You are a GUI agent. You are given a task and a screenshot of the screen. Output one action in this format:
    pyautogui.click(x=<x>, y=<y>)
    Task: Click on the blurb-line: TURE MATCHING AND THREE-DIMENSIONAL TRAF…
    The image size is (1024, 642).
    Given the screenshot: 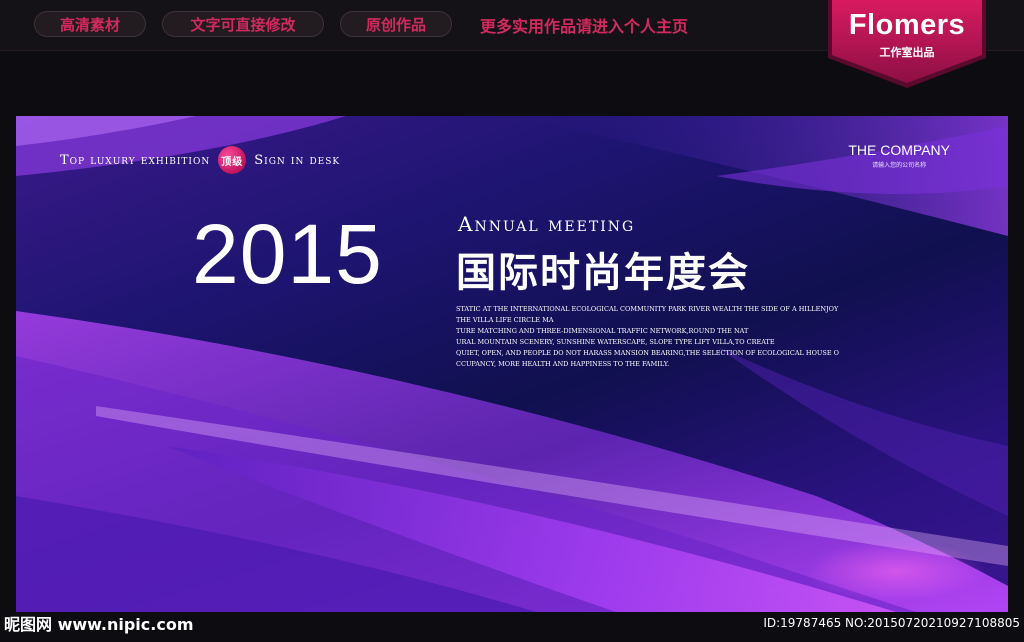 What is the action you would take?
    pyautogui.click(x=602, y=331)
    